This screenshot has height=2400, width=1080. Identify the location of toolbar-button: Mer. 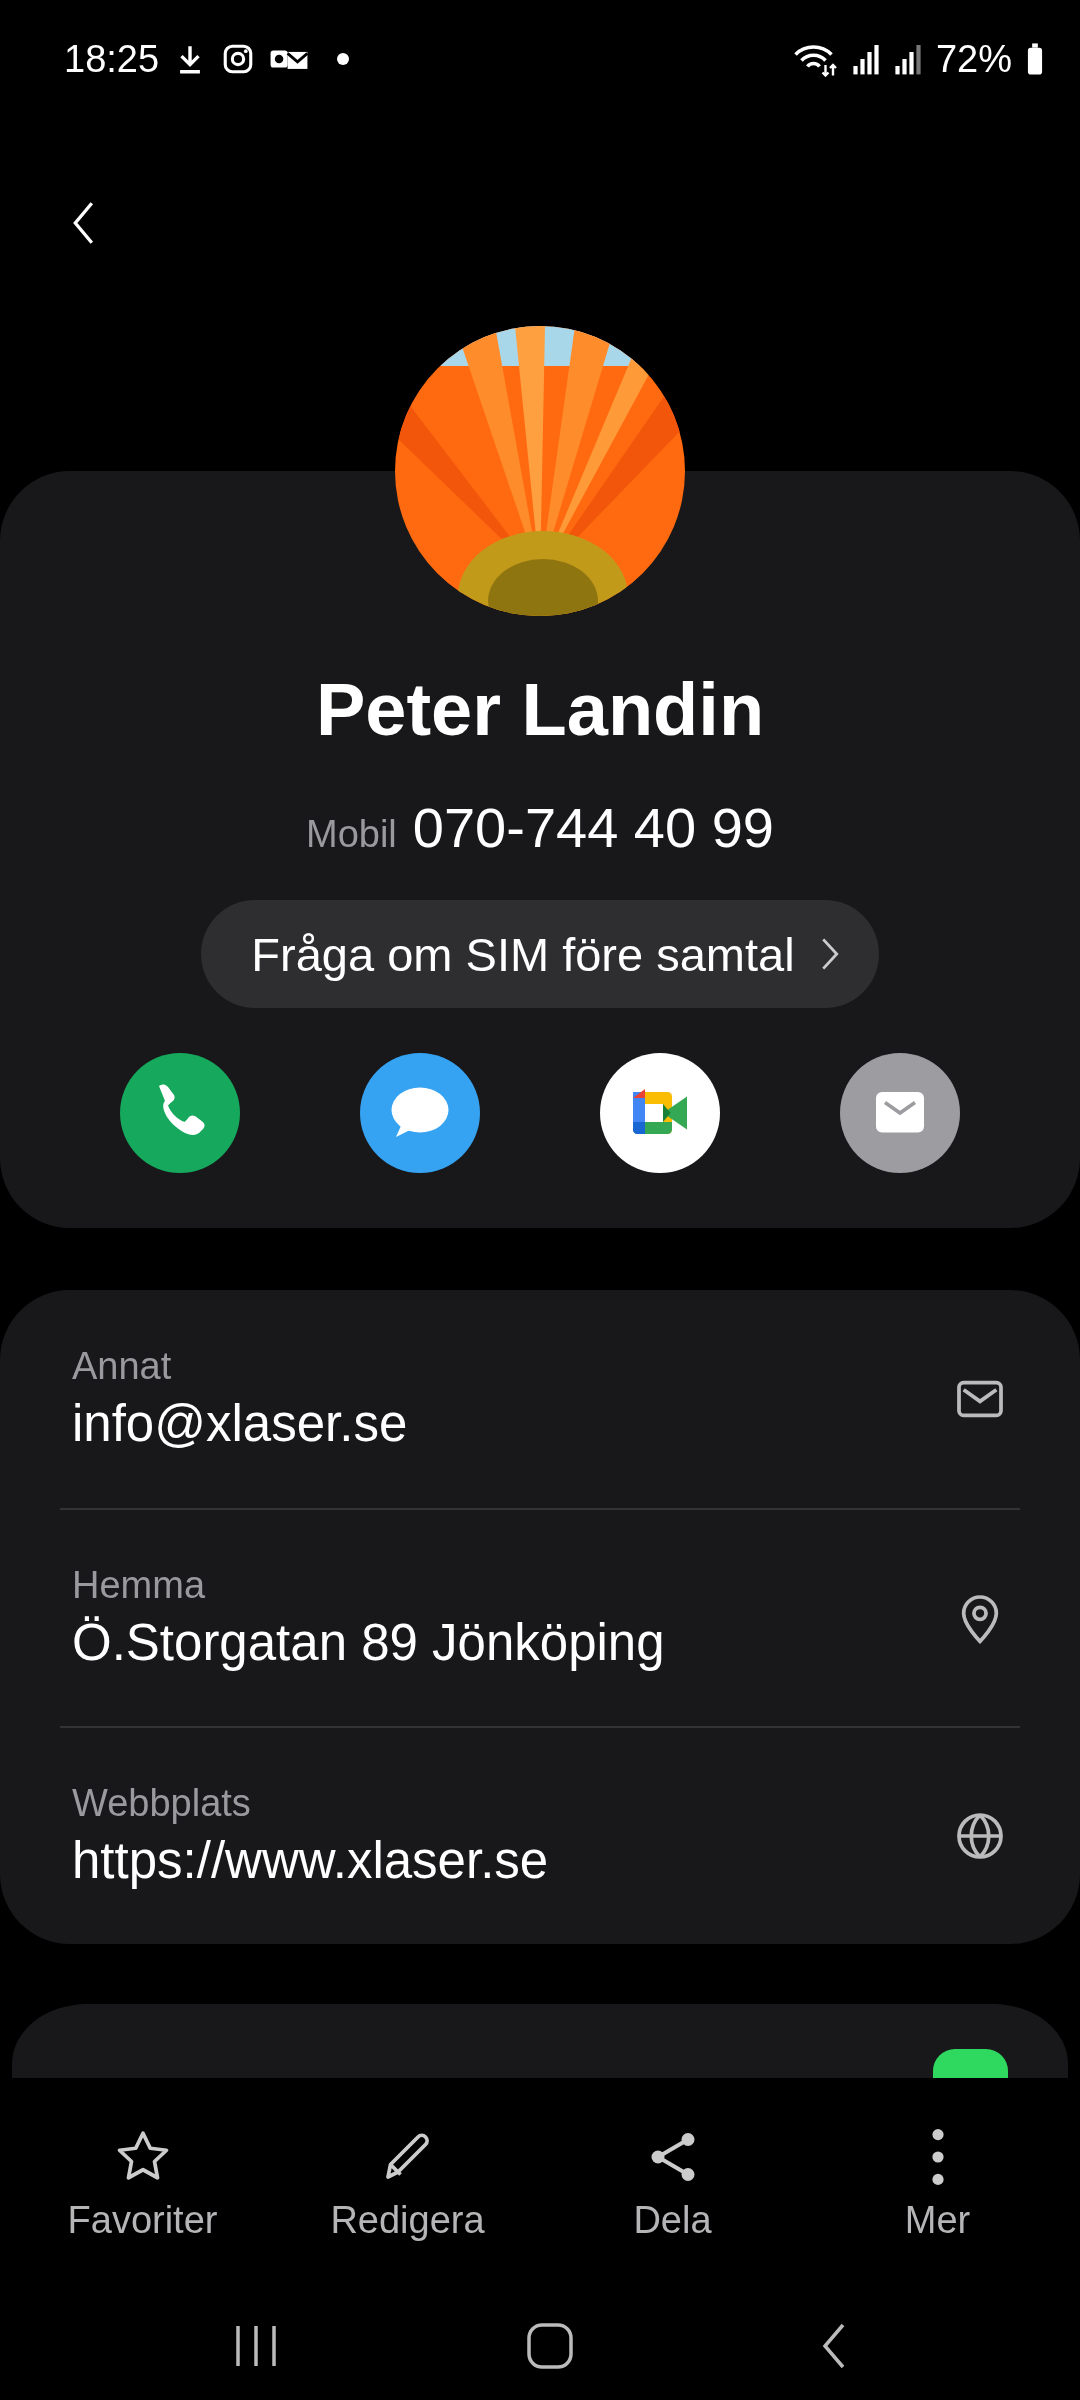
(937, 2185).